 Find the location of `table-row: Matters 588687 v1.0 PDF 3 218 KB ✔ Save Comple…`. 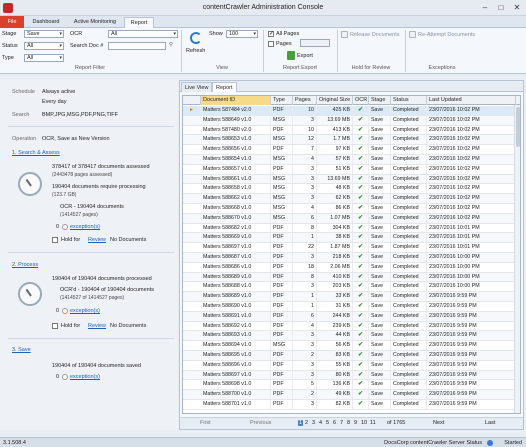

table-row: Matters 588687 v1.0 PDF 3 218 KB ✔ Save Comple… is located at coordinates (351, 258).